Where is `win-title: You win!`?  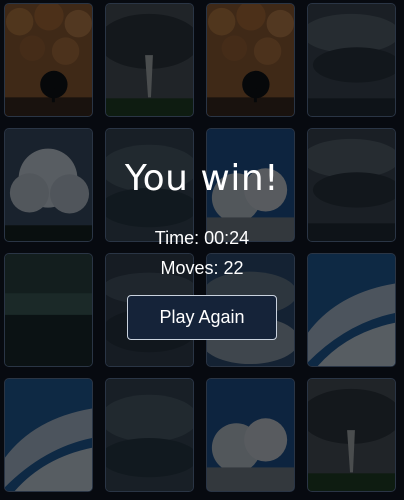 win-title: You win! is located at coordinates (202, 178).